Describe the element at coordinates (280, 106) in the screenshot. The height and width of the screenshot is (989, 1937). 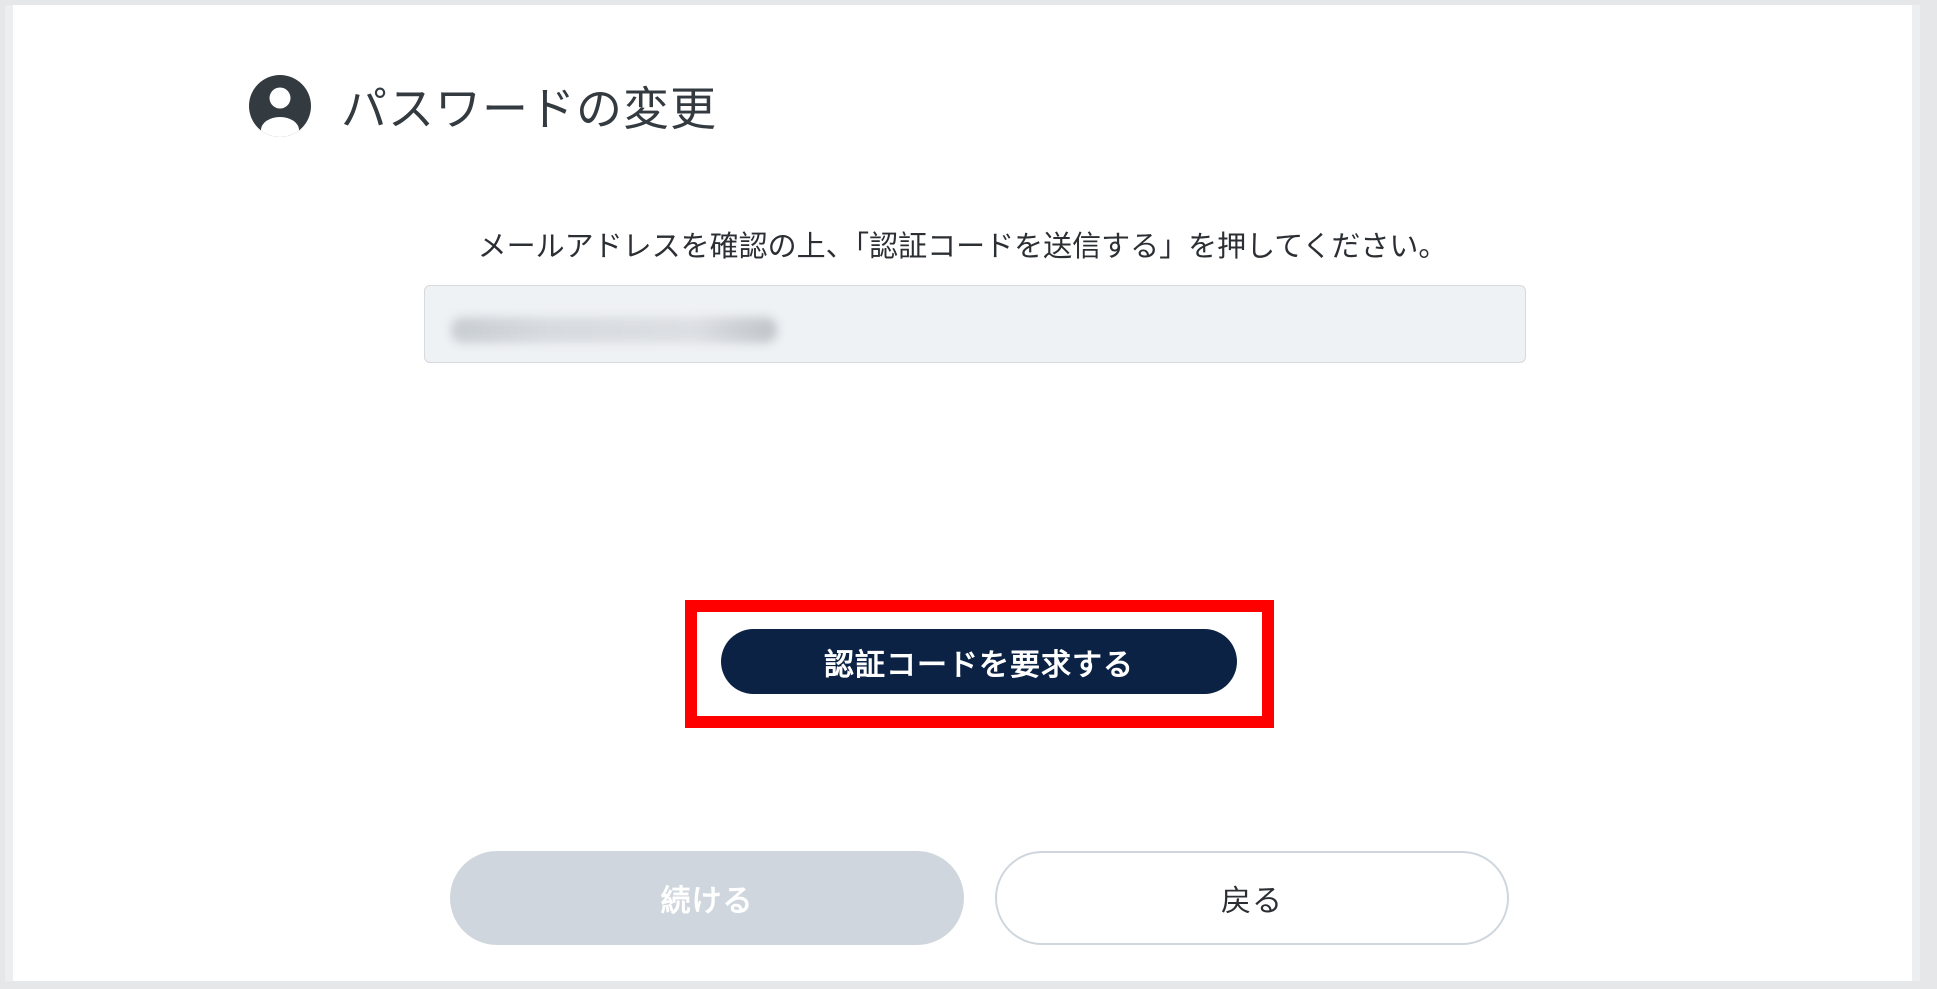
I see `user-circle-icon` at that location.